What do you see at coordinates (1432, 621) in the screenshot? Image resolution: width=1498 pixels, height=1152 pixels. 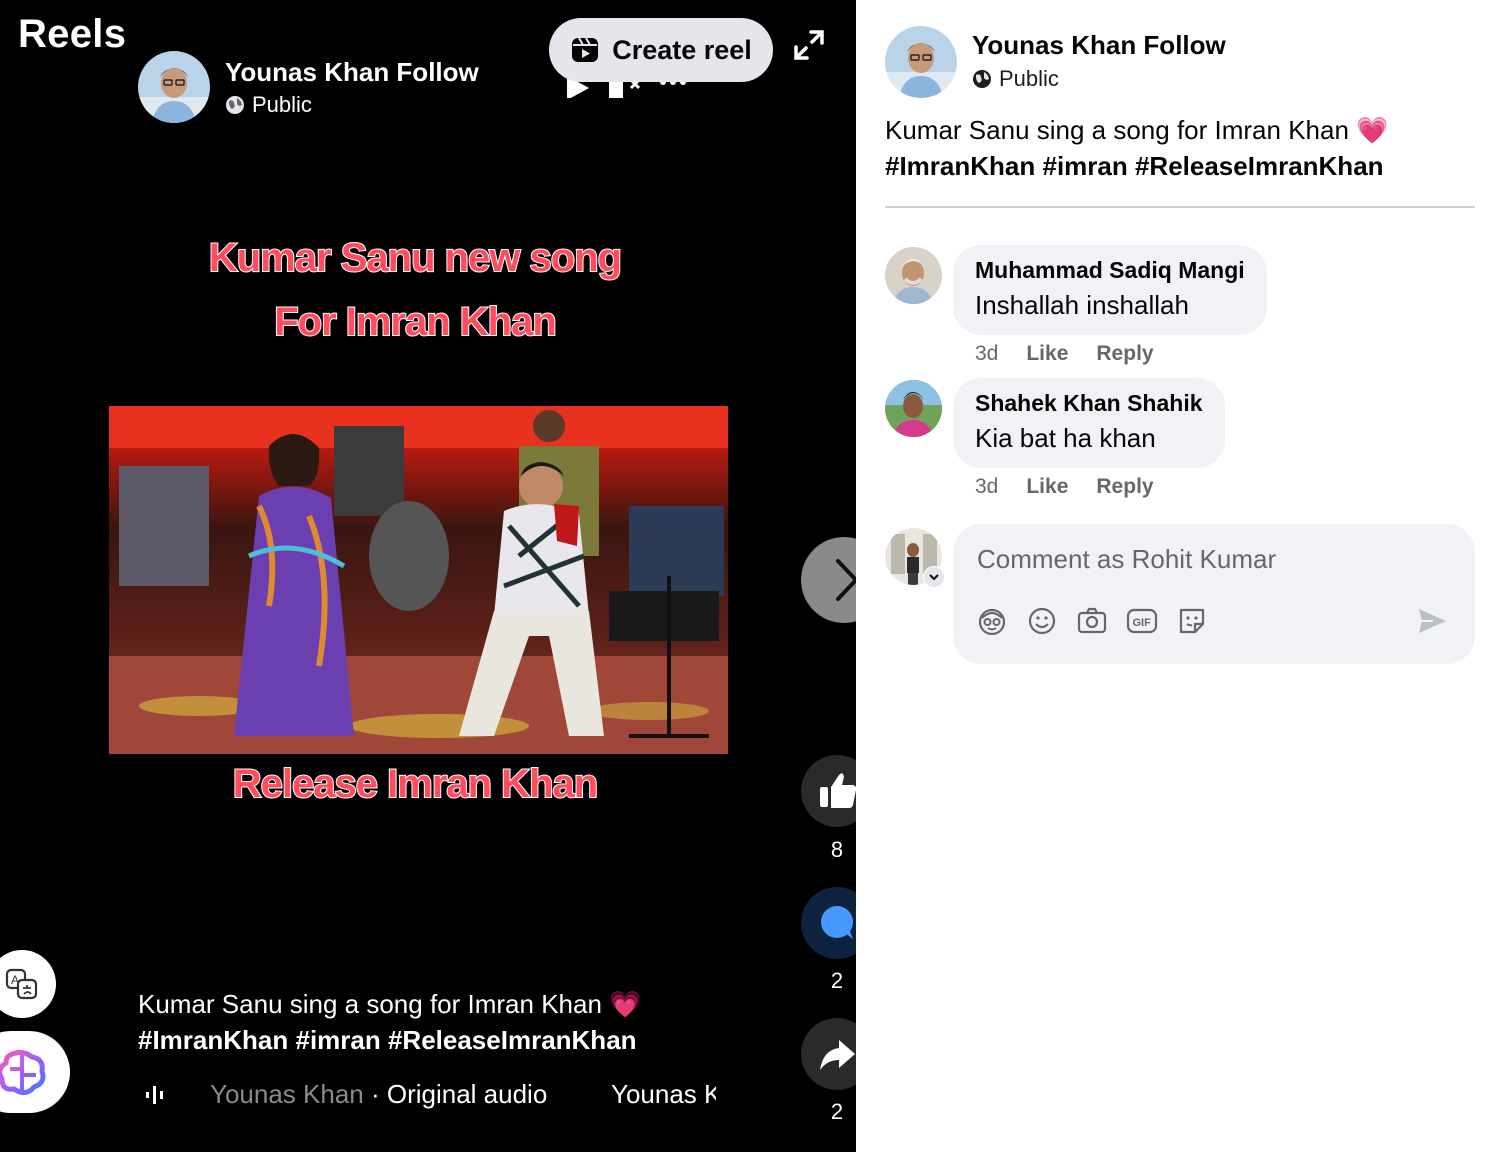 I see `send-icon` at bounding box center [1432, 621].